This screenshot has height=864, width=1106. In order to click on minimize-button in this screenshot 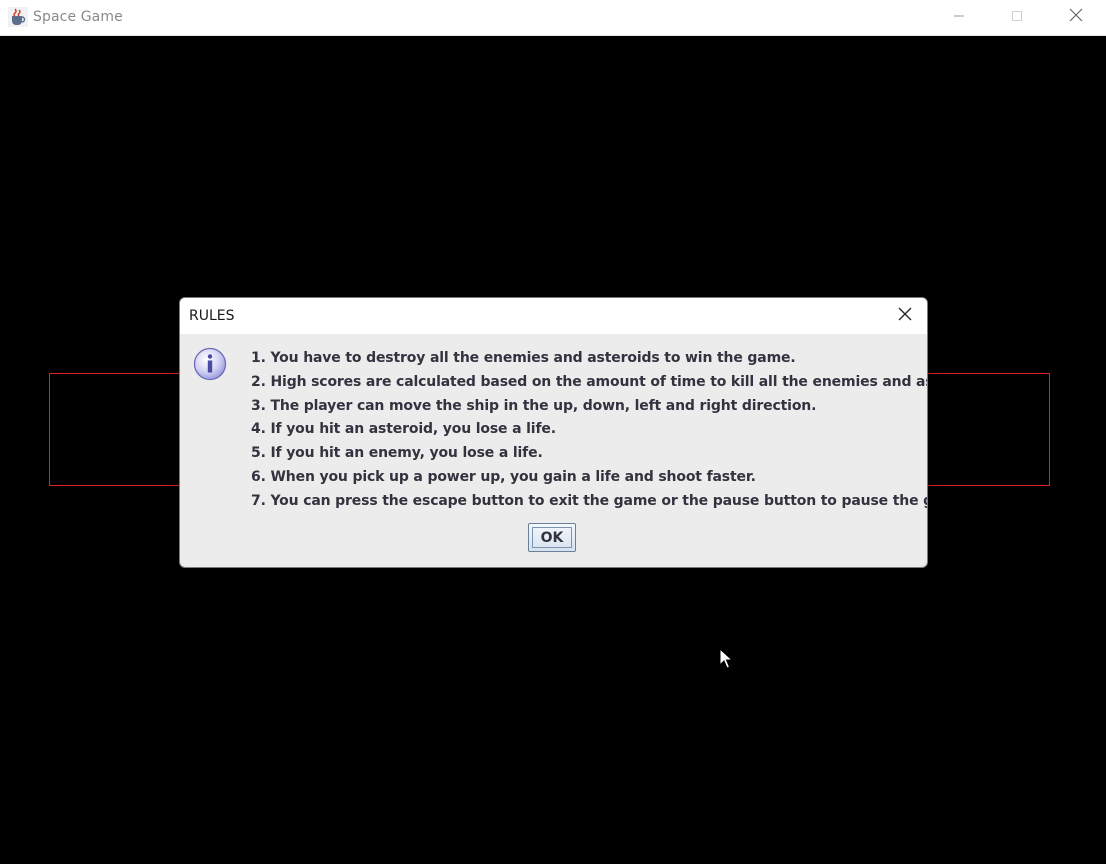, I will do `click(959, 17)`.